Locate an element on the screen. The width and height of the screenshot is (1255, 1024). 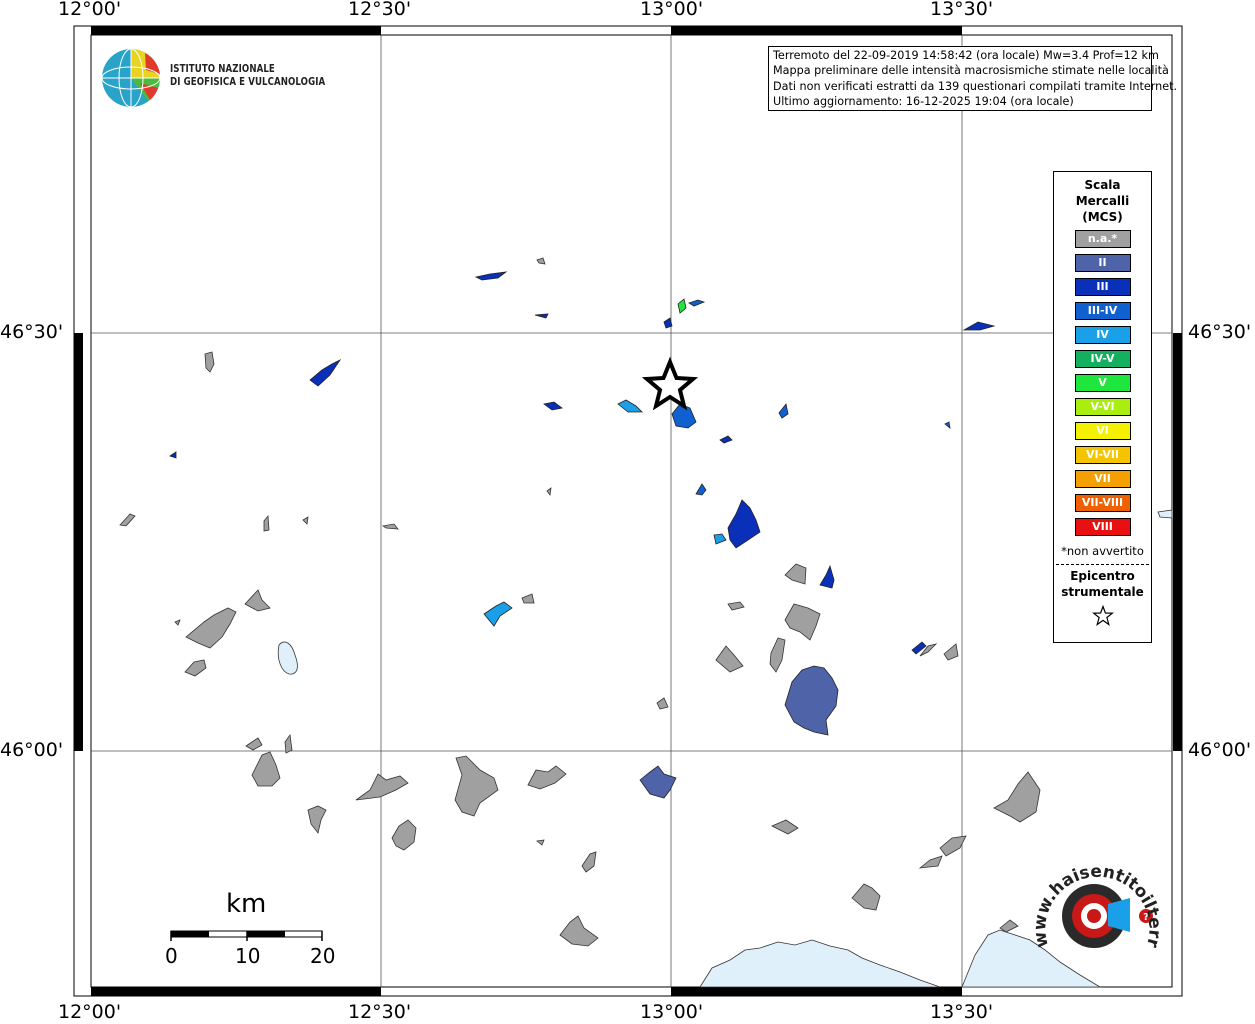
legend-swatch: VII is located at coordinates (1102, 479).